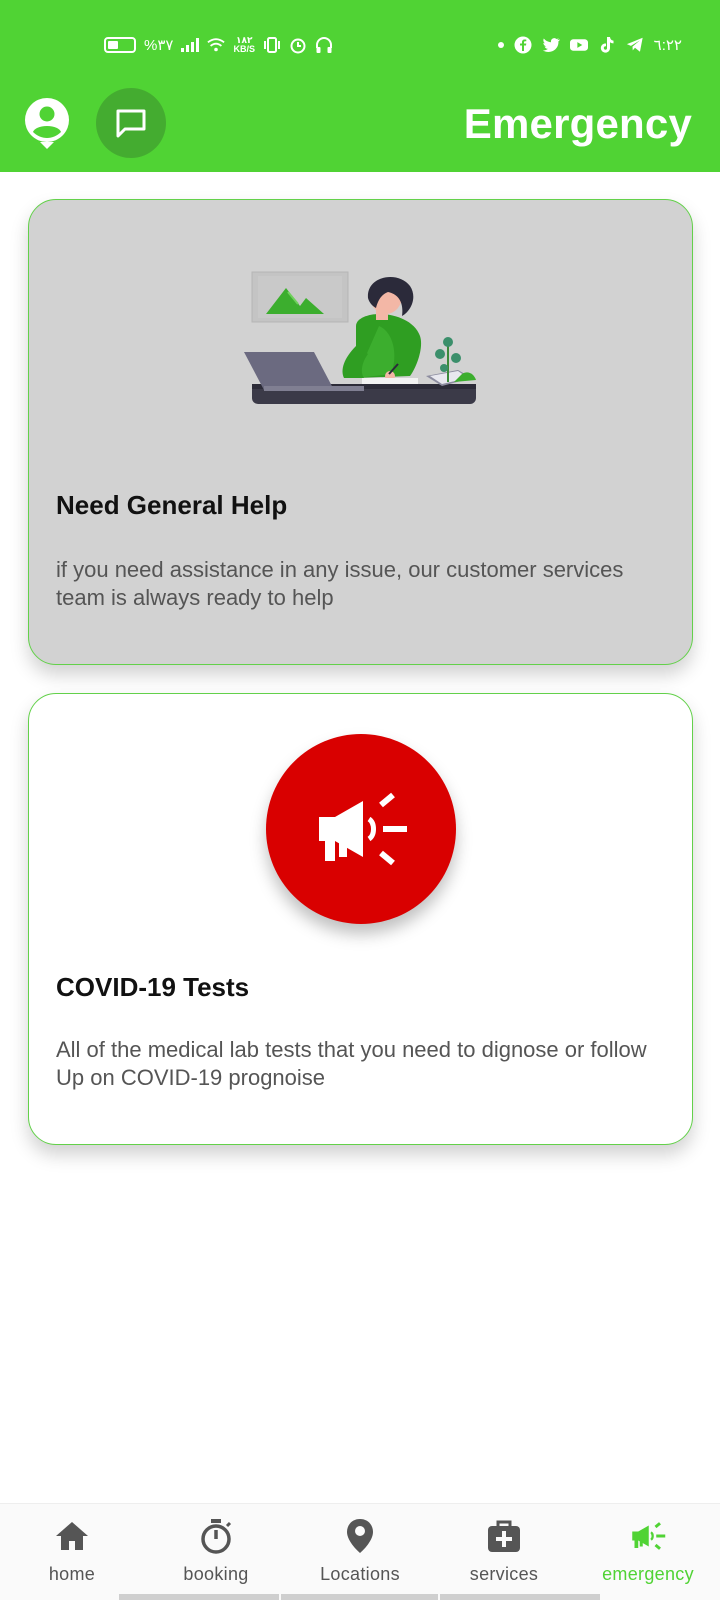 The height and width of the screenshot is (1600, 720). What do you see at coordinates (360, 86) in the screenshot?
I see `app-header: %٣٧ ١٨٢ KB/S ٦:٢٢ Emergency` at bounding box center [360, 86].